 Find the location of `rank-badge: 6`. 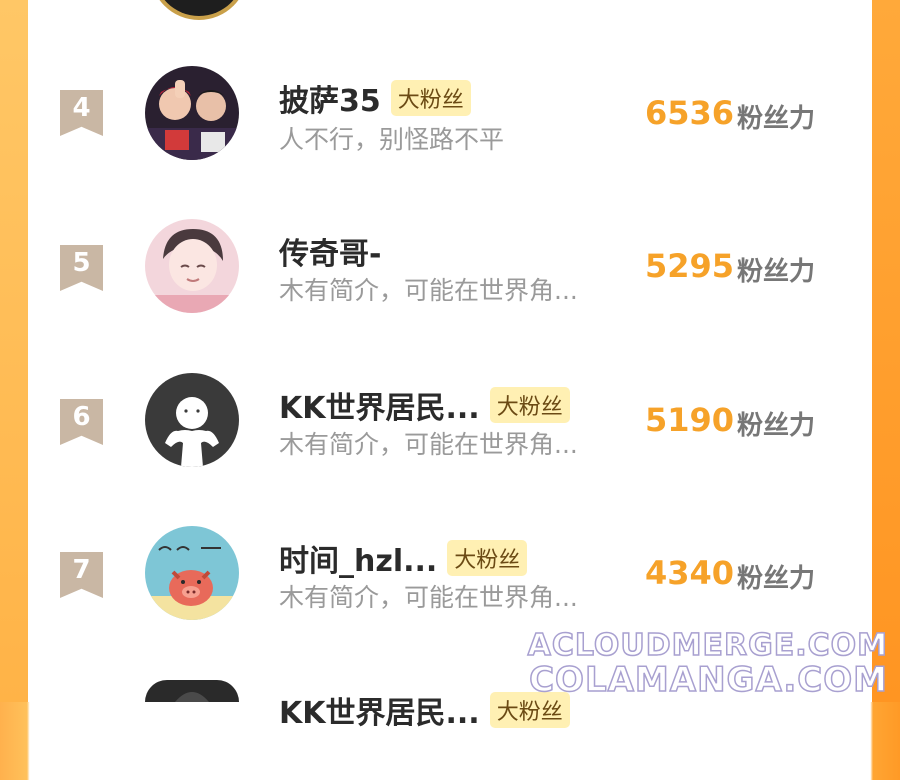

rank-badge: 6 is located at coordinates (81, 422).